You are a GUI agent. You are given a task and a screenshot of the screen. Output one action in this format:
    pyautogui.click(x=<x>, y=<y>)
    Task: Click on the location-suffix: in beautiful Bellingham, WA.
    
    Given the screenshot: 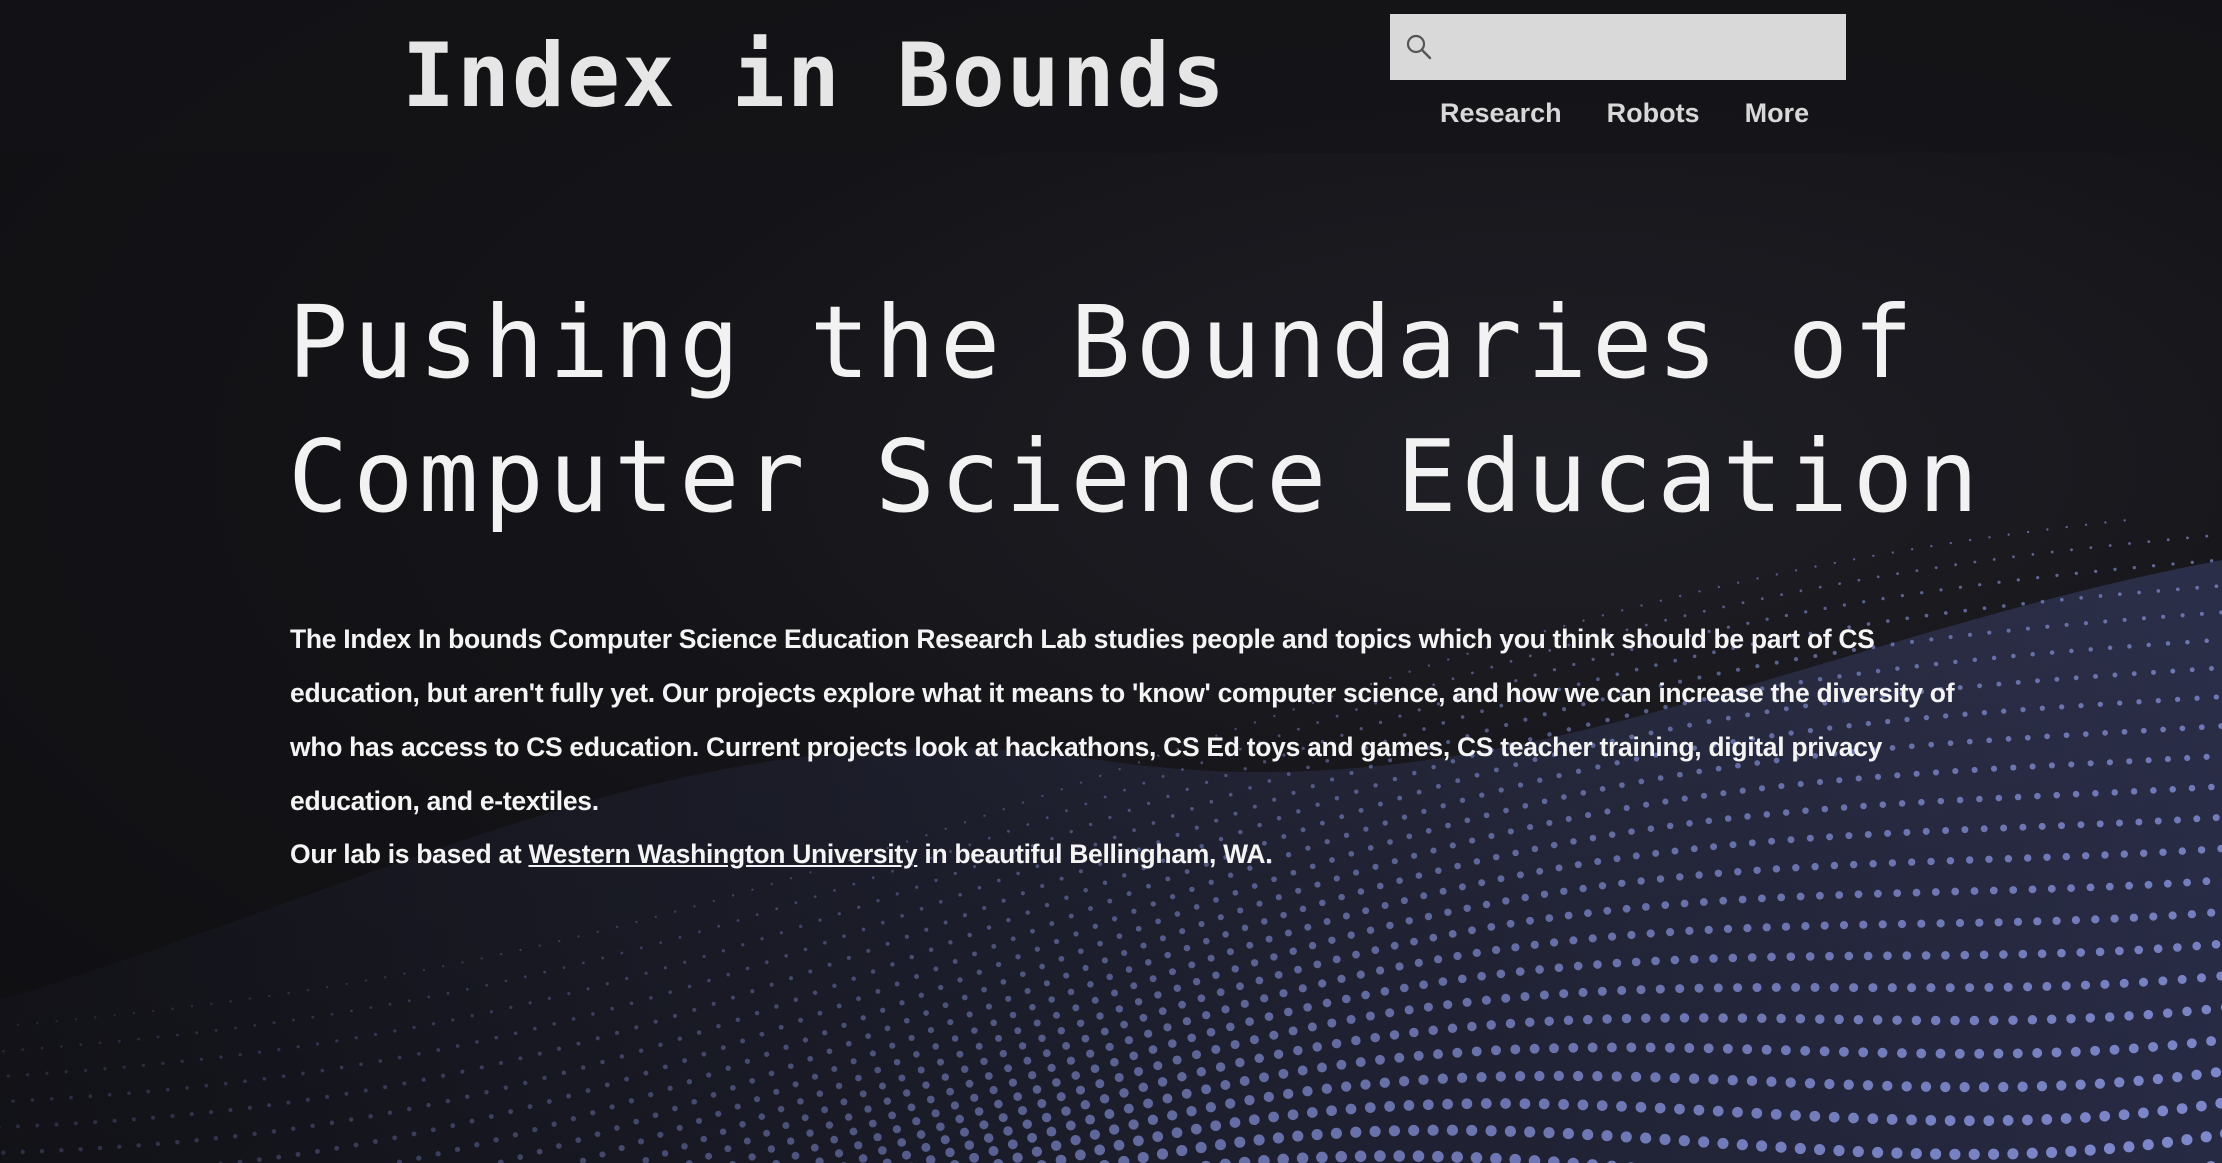 What is the action you would take?
    pyautogui.click(x=1095, y=854)
    